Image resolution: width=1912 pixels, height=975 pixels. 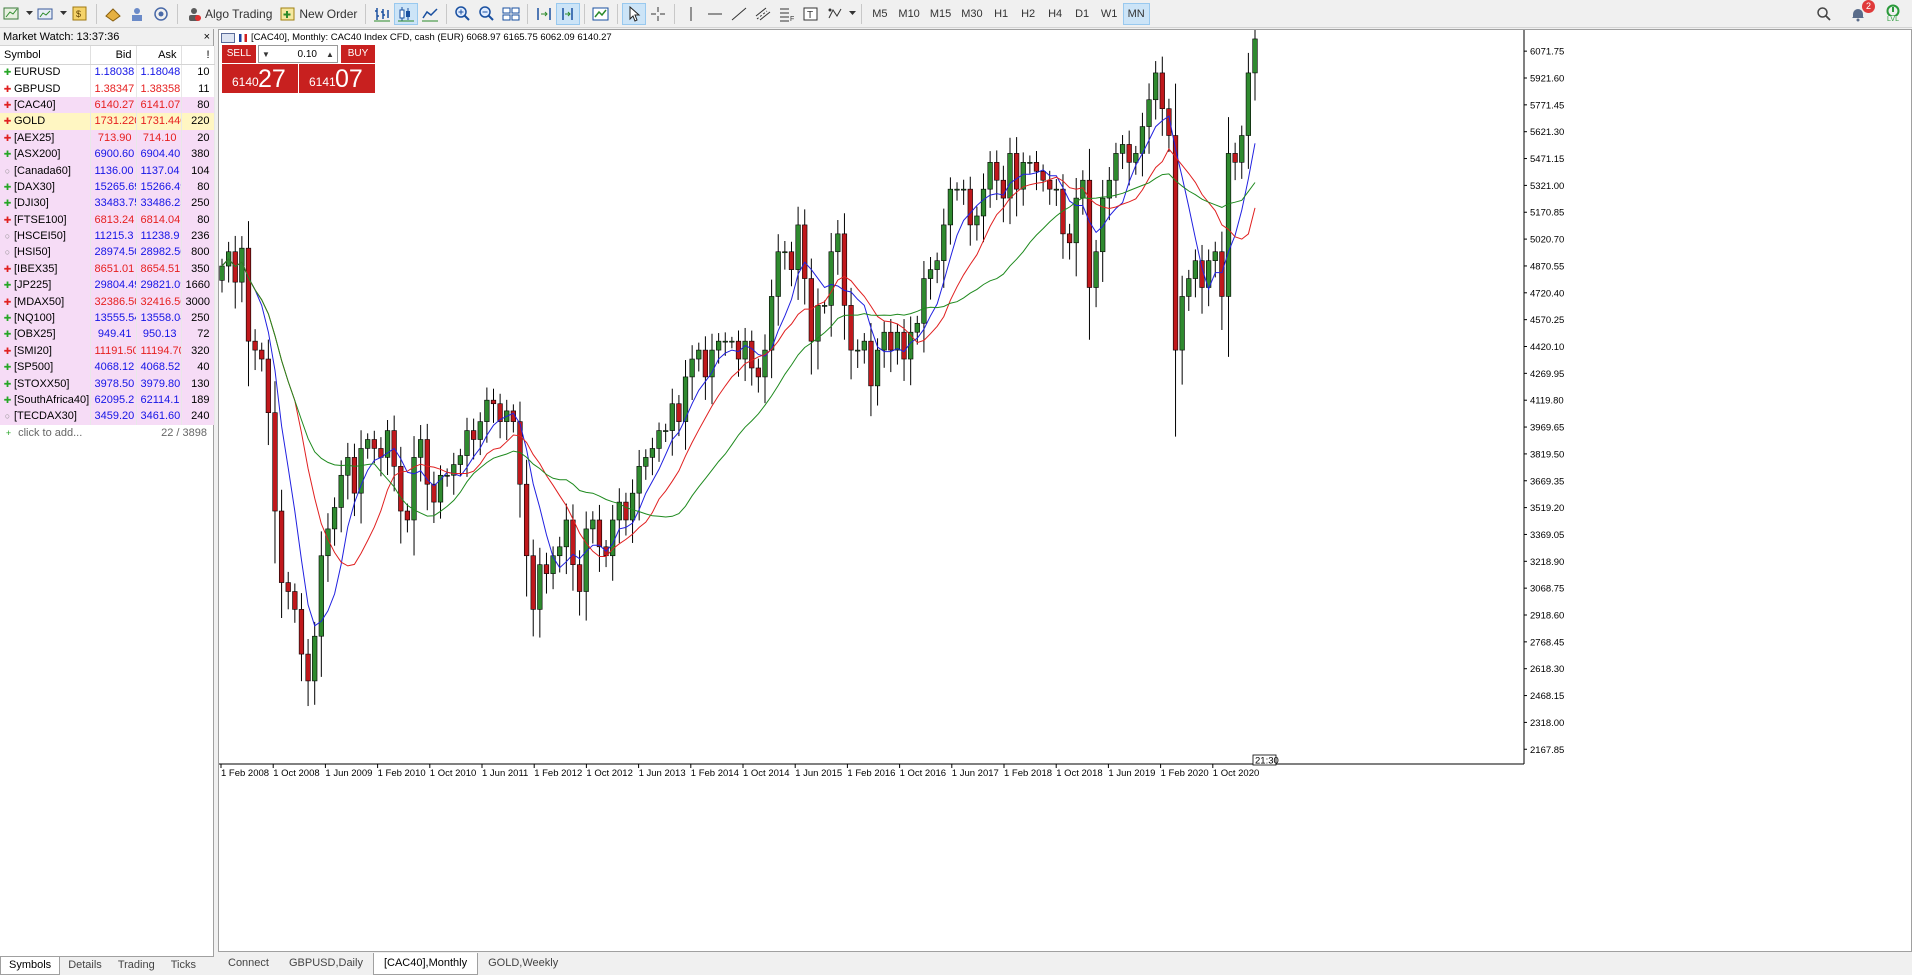 I want to click on market-watch-row: ✚[DJI30]33483.7533486.25250, so click(x=107, y=203).